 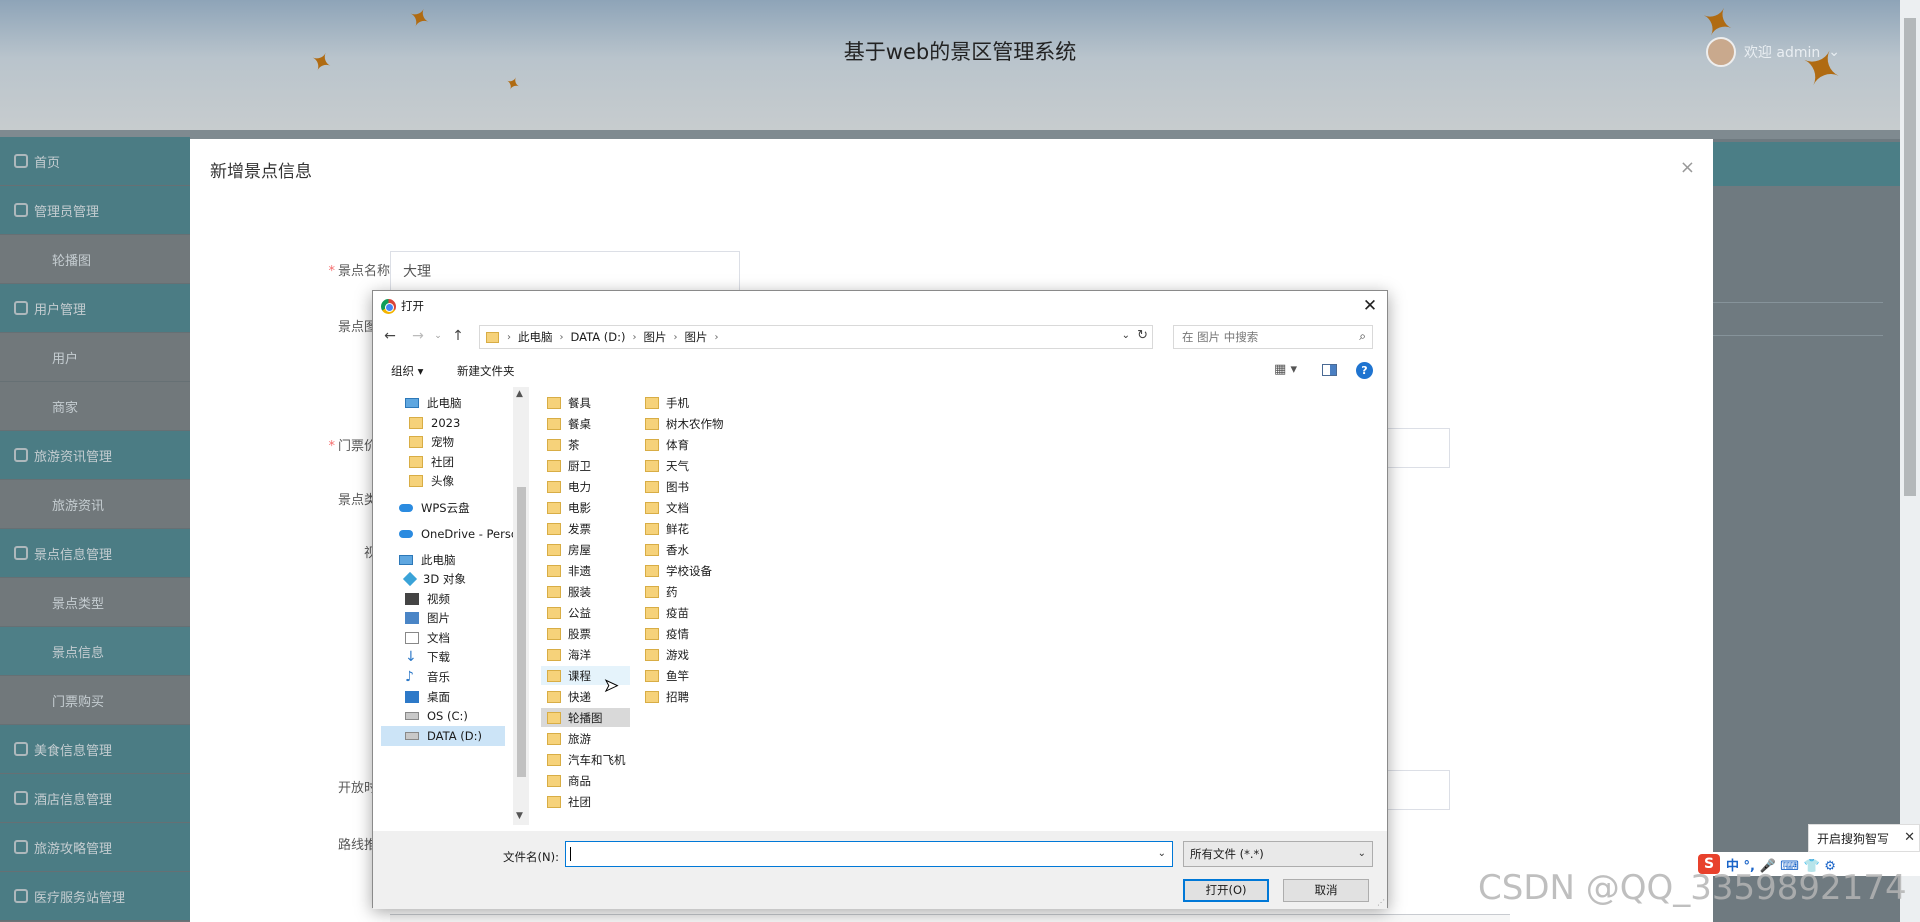 I want to click on folder-item: 服装, so click(x=585, y=591).